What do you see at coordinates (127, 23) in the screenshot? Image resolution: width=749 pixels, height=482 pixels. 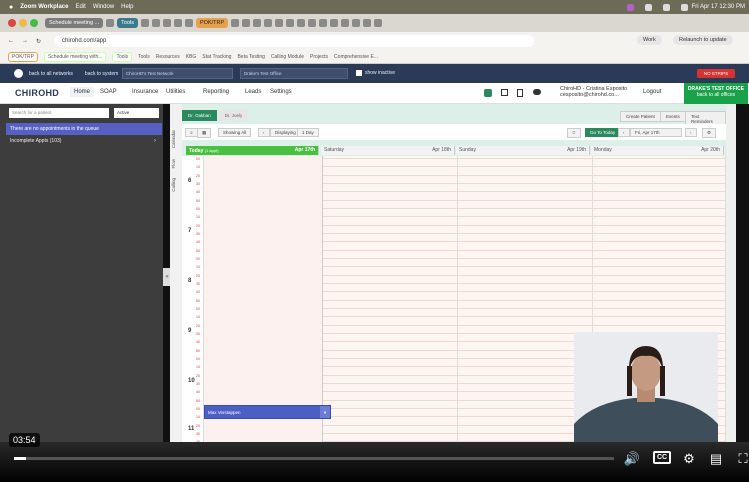 I see `tab-tools: Tools` at bounding box center [127, 23].